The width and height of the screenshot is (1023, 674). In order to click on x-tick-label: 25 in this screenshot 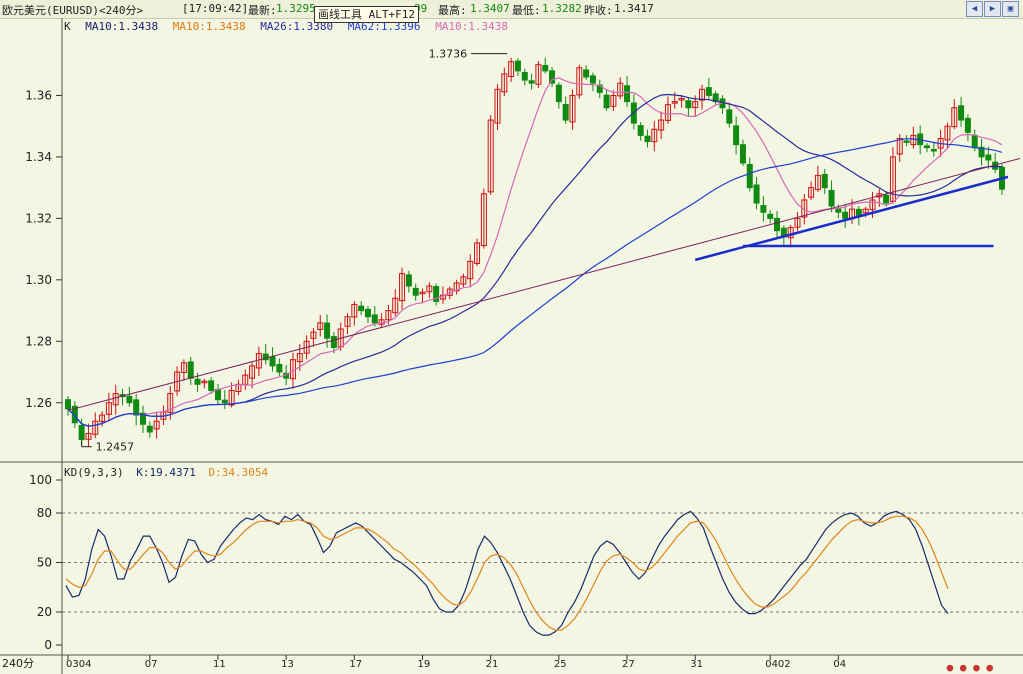, I will do `click(560, 664)`.